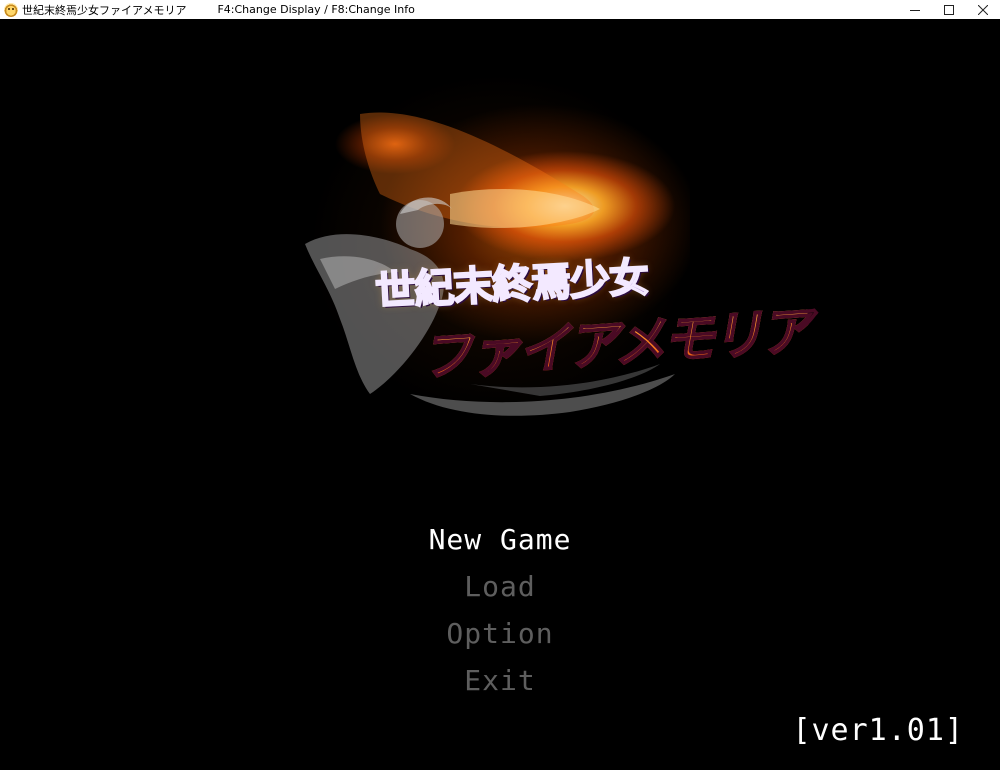 This screenshot has width=1000, height=770. I want to click on app-icon, so click(11, 9).